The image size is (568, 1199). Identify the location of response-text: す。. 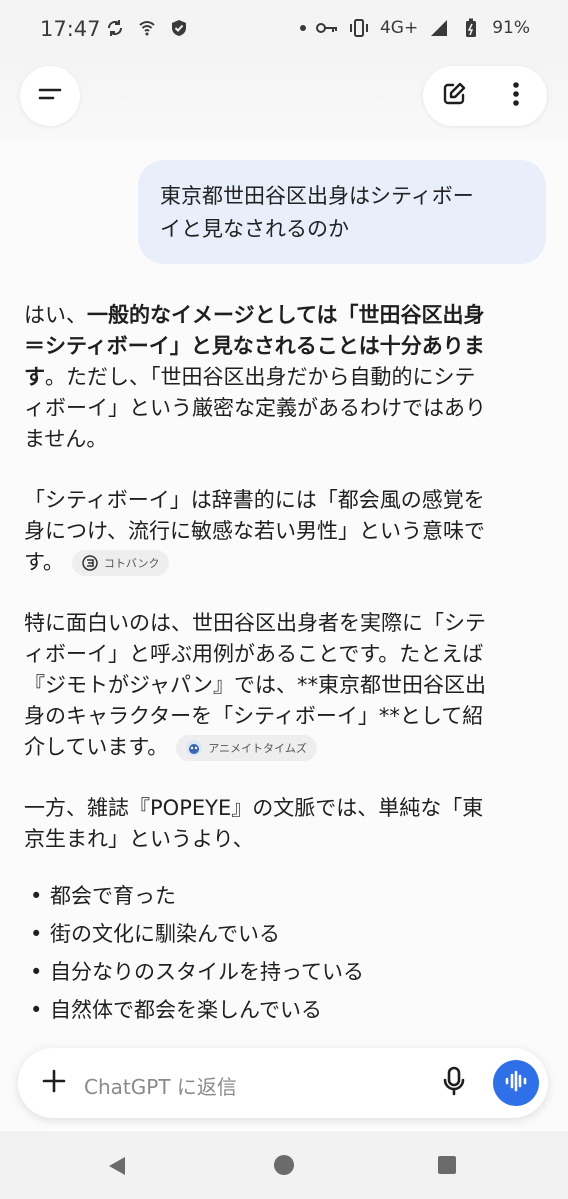
(44, 562).